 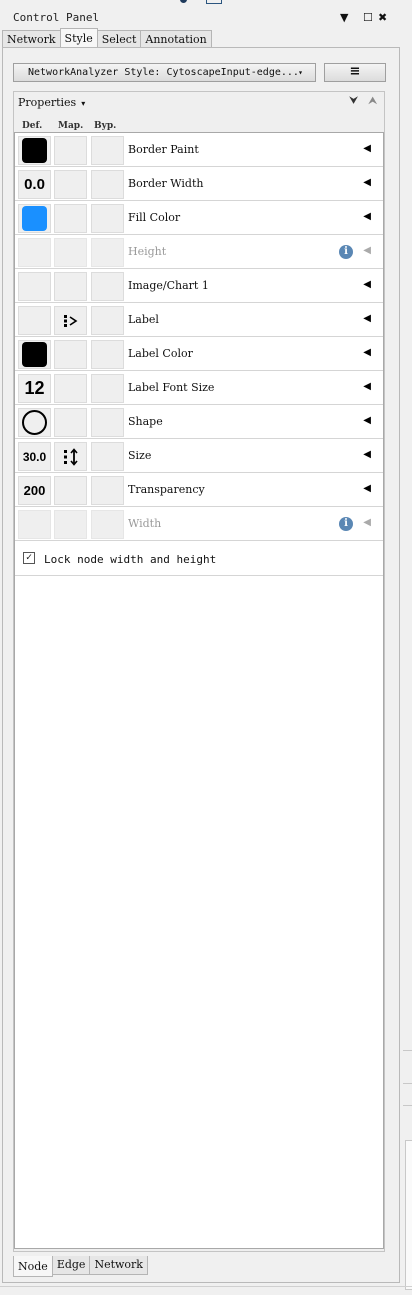 I want to click on property-name: Width, so click(x=145, y=523).